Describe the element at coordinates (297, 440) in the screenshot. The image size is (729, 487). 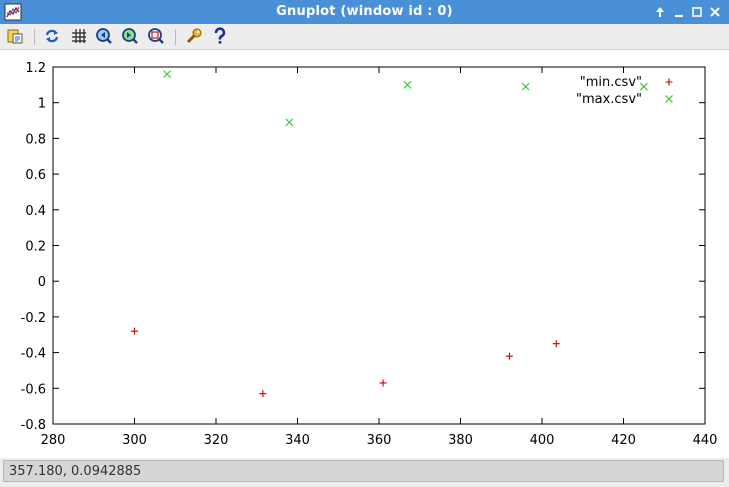
I see `x-tick-label: 340` at that location.